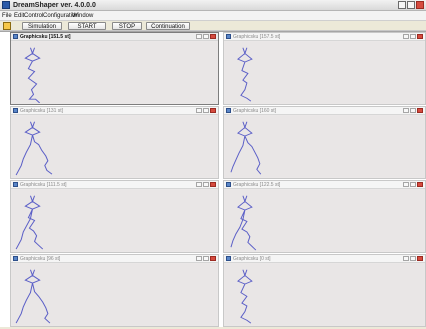  Describe the element at coordinates (6, 5) in the screenshot. I see `app-icon` at that location.